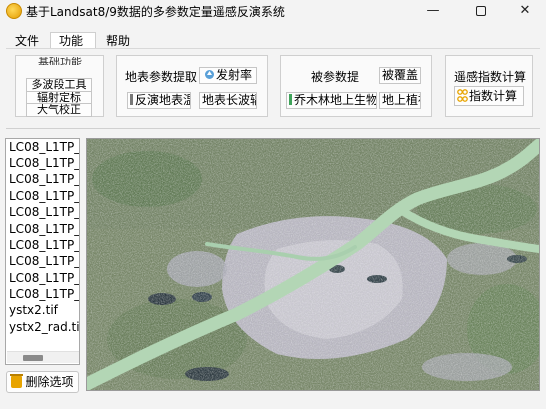 This screenshot has height=409, width=546. Describe the element at coordinates (335, 100) in the screenshot. I see `forest-biomass-label: 乔木林地上生物` at that location.